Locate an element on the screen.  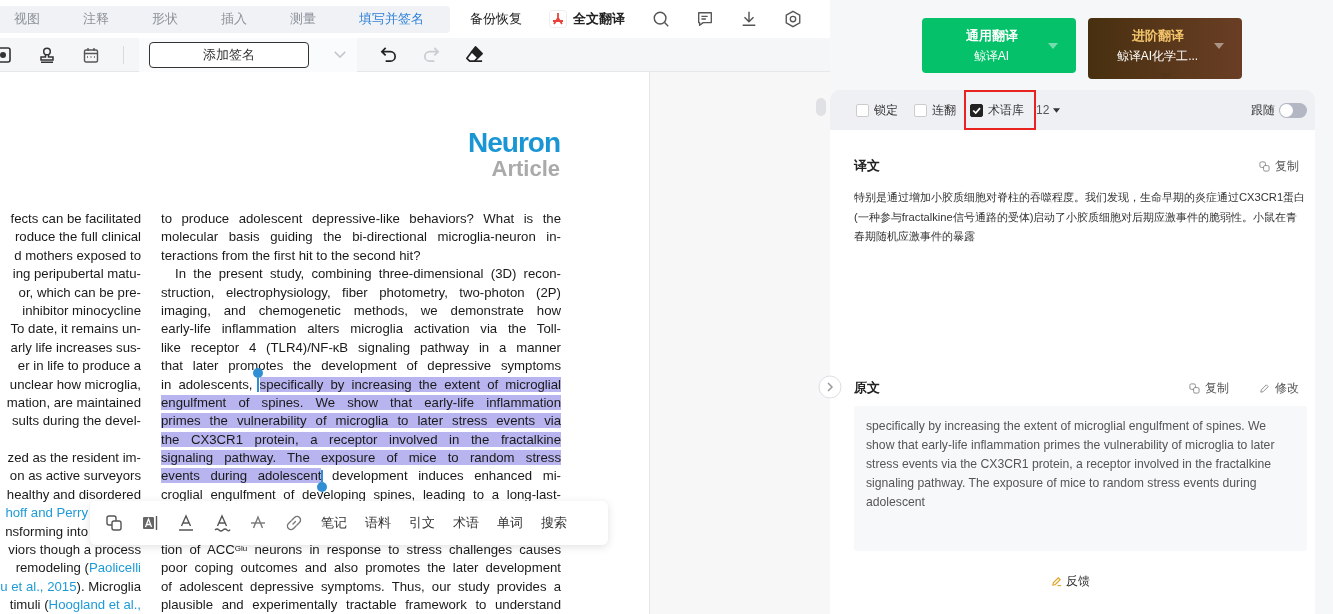
checkbox: 术语库 is located at coordinates (1000, 110).